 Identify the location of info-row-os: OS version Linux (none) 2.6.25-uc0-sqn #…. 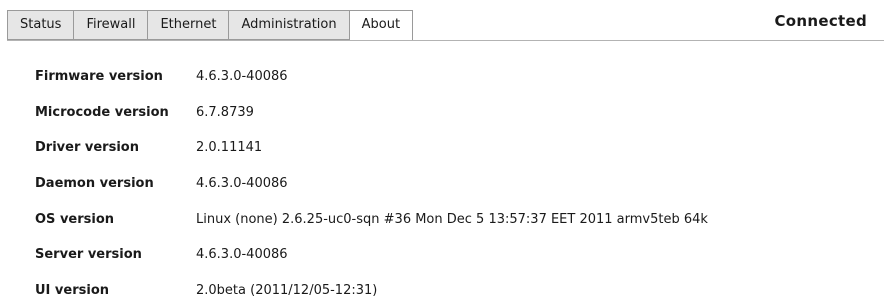
(371, 221).